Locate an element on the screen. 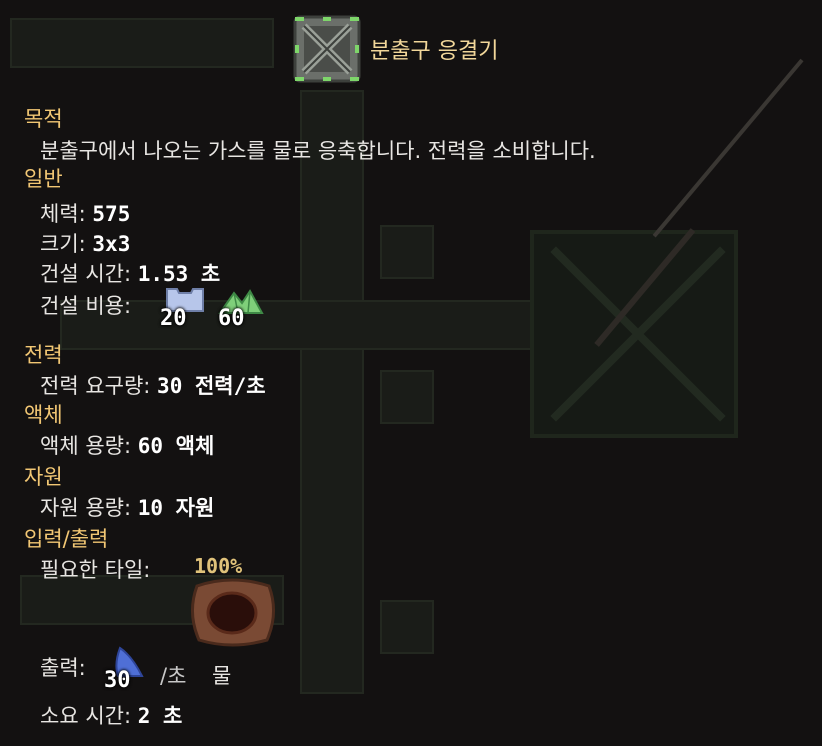 The width and height of the screenshot is (822, 746). build-cost-label: 건설 비용: is located at coordinates (86, 306).